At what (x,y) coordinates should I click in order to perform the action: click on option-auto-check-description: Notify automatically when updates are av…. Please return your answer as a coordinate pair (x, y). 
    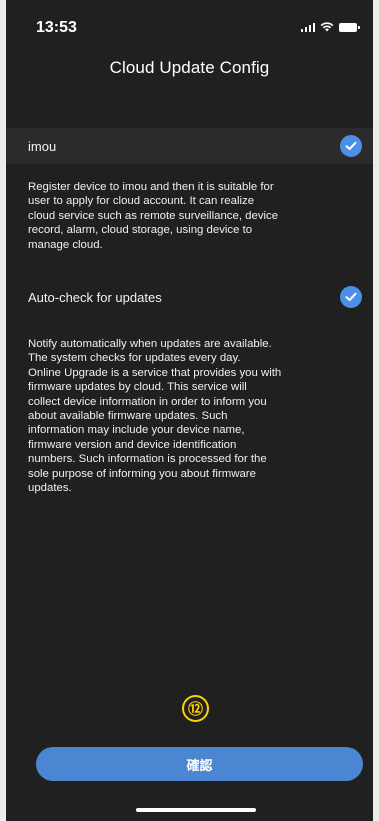
    Looking at the image, I should click on (155, 416).